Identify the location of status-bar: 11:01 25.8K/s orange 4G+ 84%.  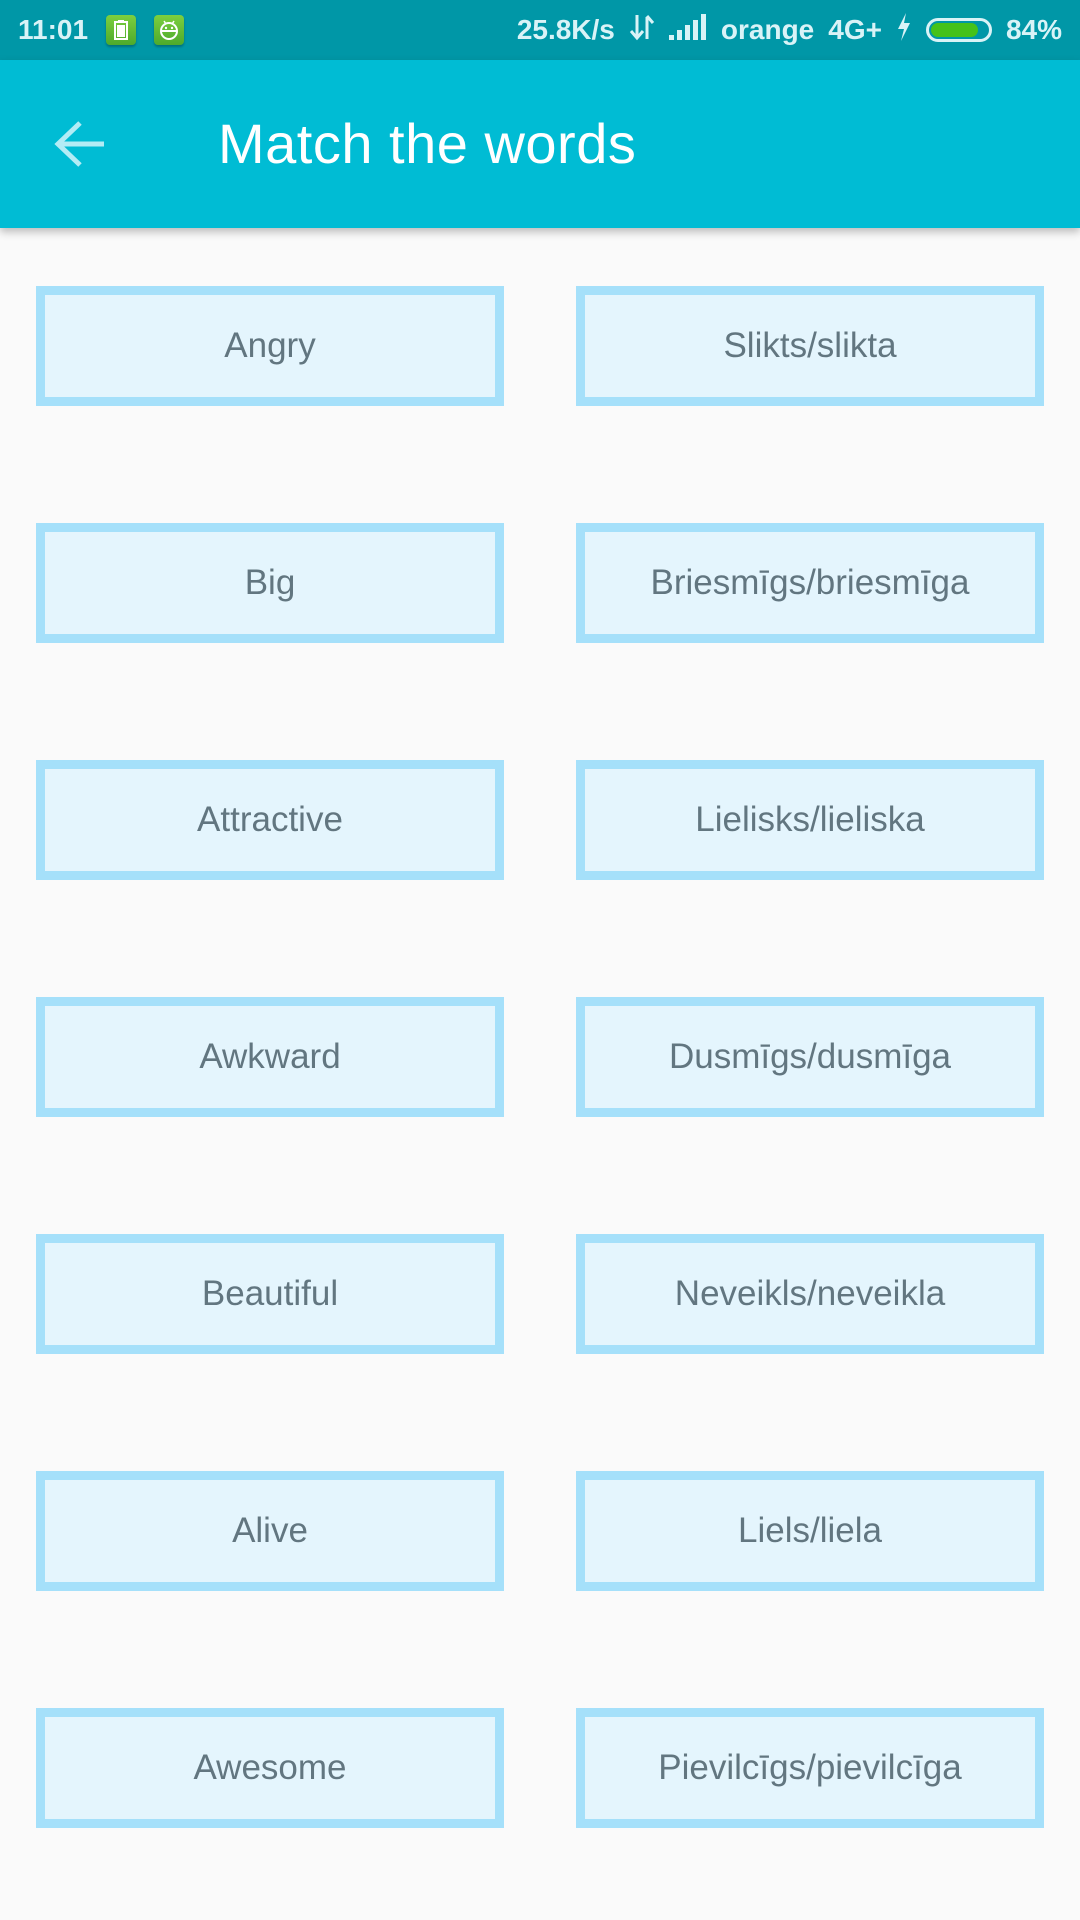
(540, 30).